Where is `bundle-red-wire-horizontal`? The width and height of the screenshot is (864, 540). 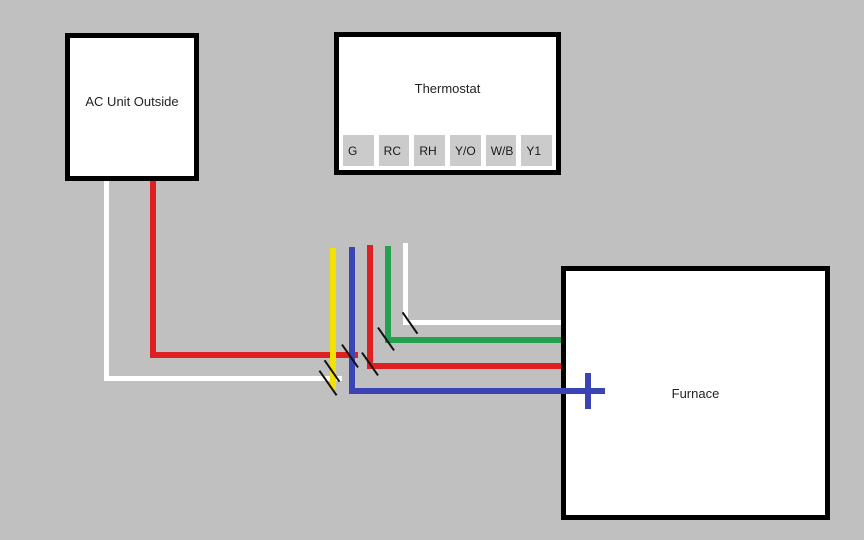 bundle-red-wire-horizontal is located at coordinates (466, 366).